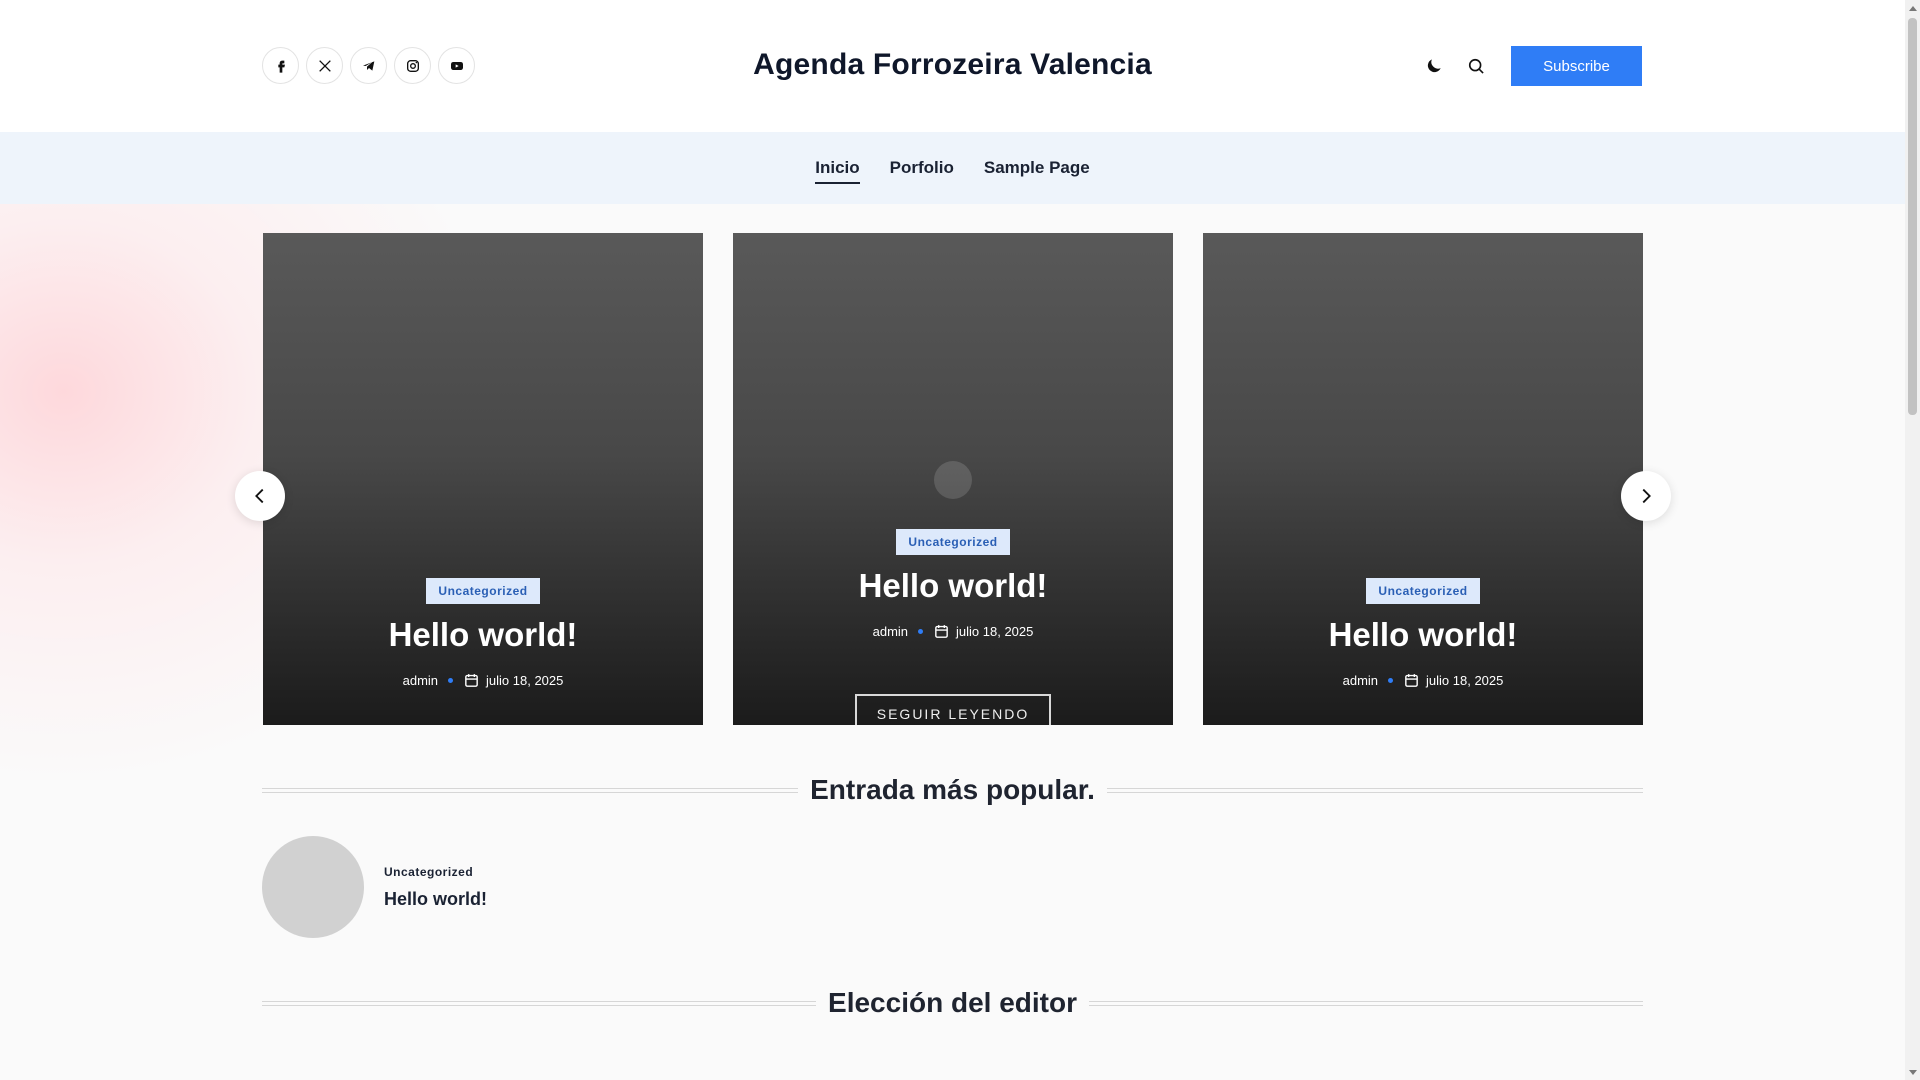 This screenshot has height=1080, width=1920. Describe the element at coordinates (953, 709) in the screenshot. I see `read-more-button: SEGUIR LEYENDO` at that location.